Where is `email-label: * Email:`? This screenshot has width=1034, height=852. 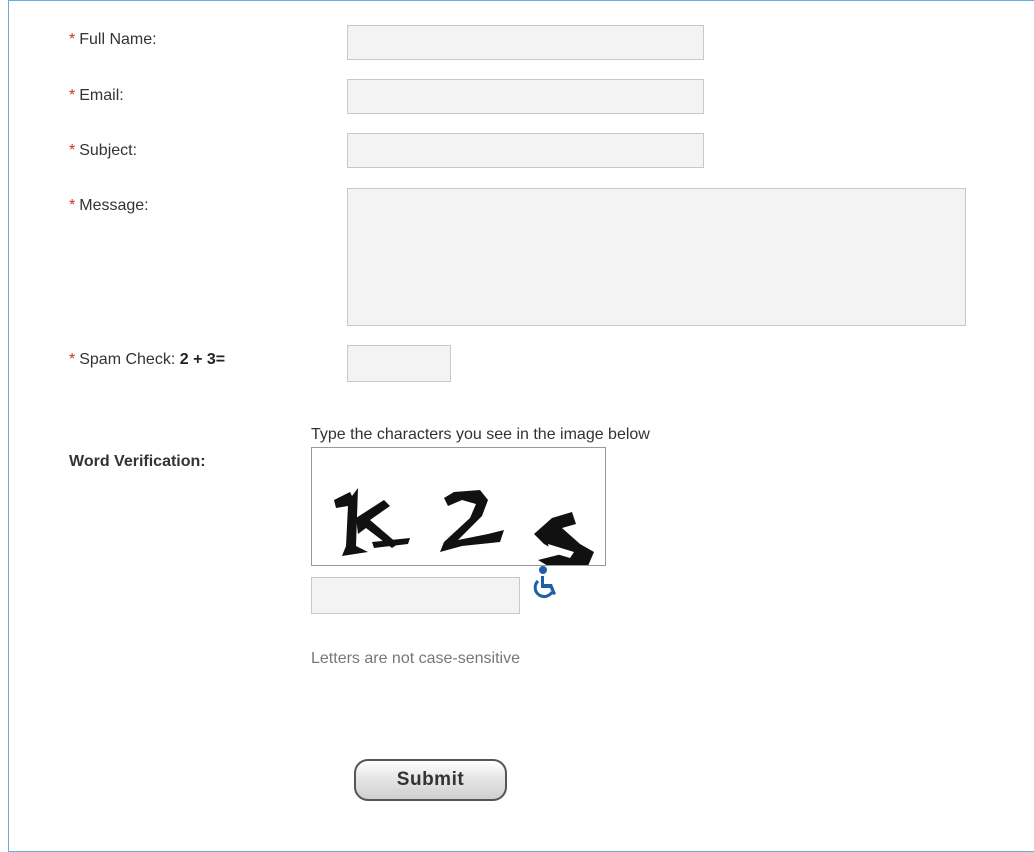 email-label: * Email: is located at coordinates (96, 95).